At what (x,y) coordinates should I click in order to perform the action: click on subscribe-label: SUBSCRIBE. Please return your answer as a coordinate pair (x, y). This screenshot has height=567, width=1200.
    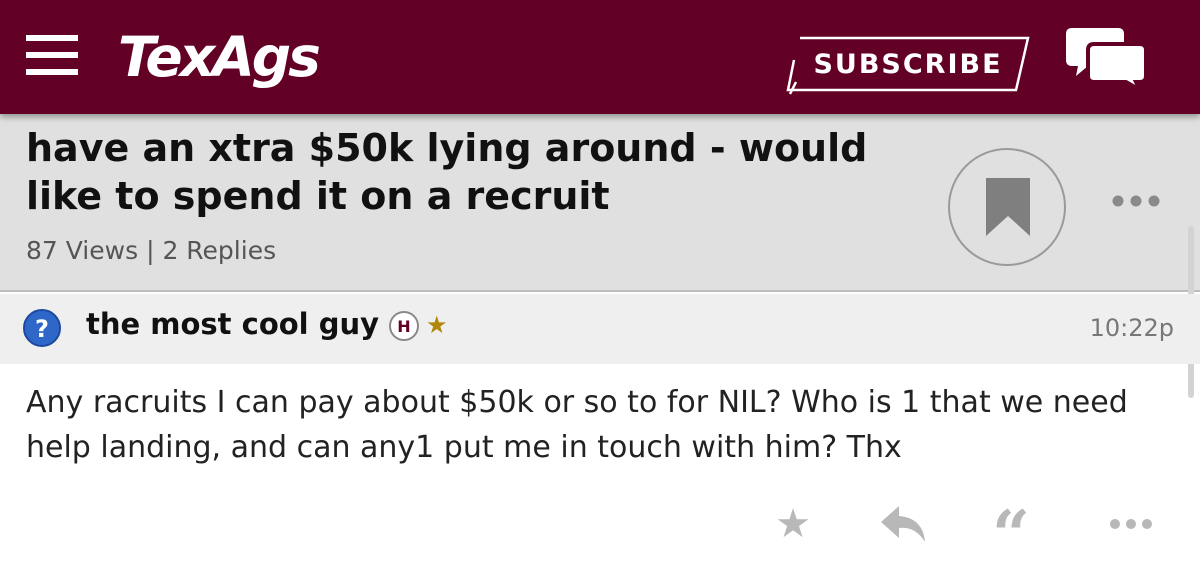
    Looking at the image, I should click on (908, 64).